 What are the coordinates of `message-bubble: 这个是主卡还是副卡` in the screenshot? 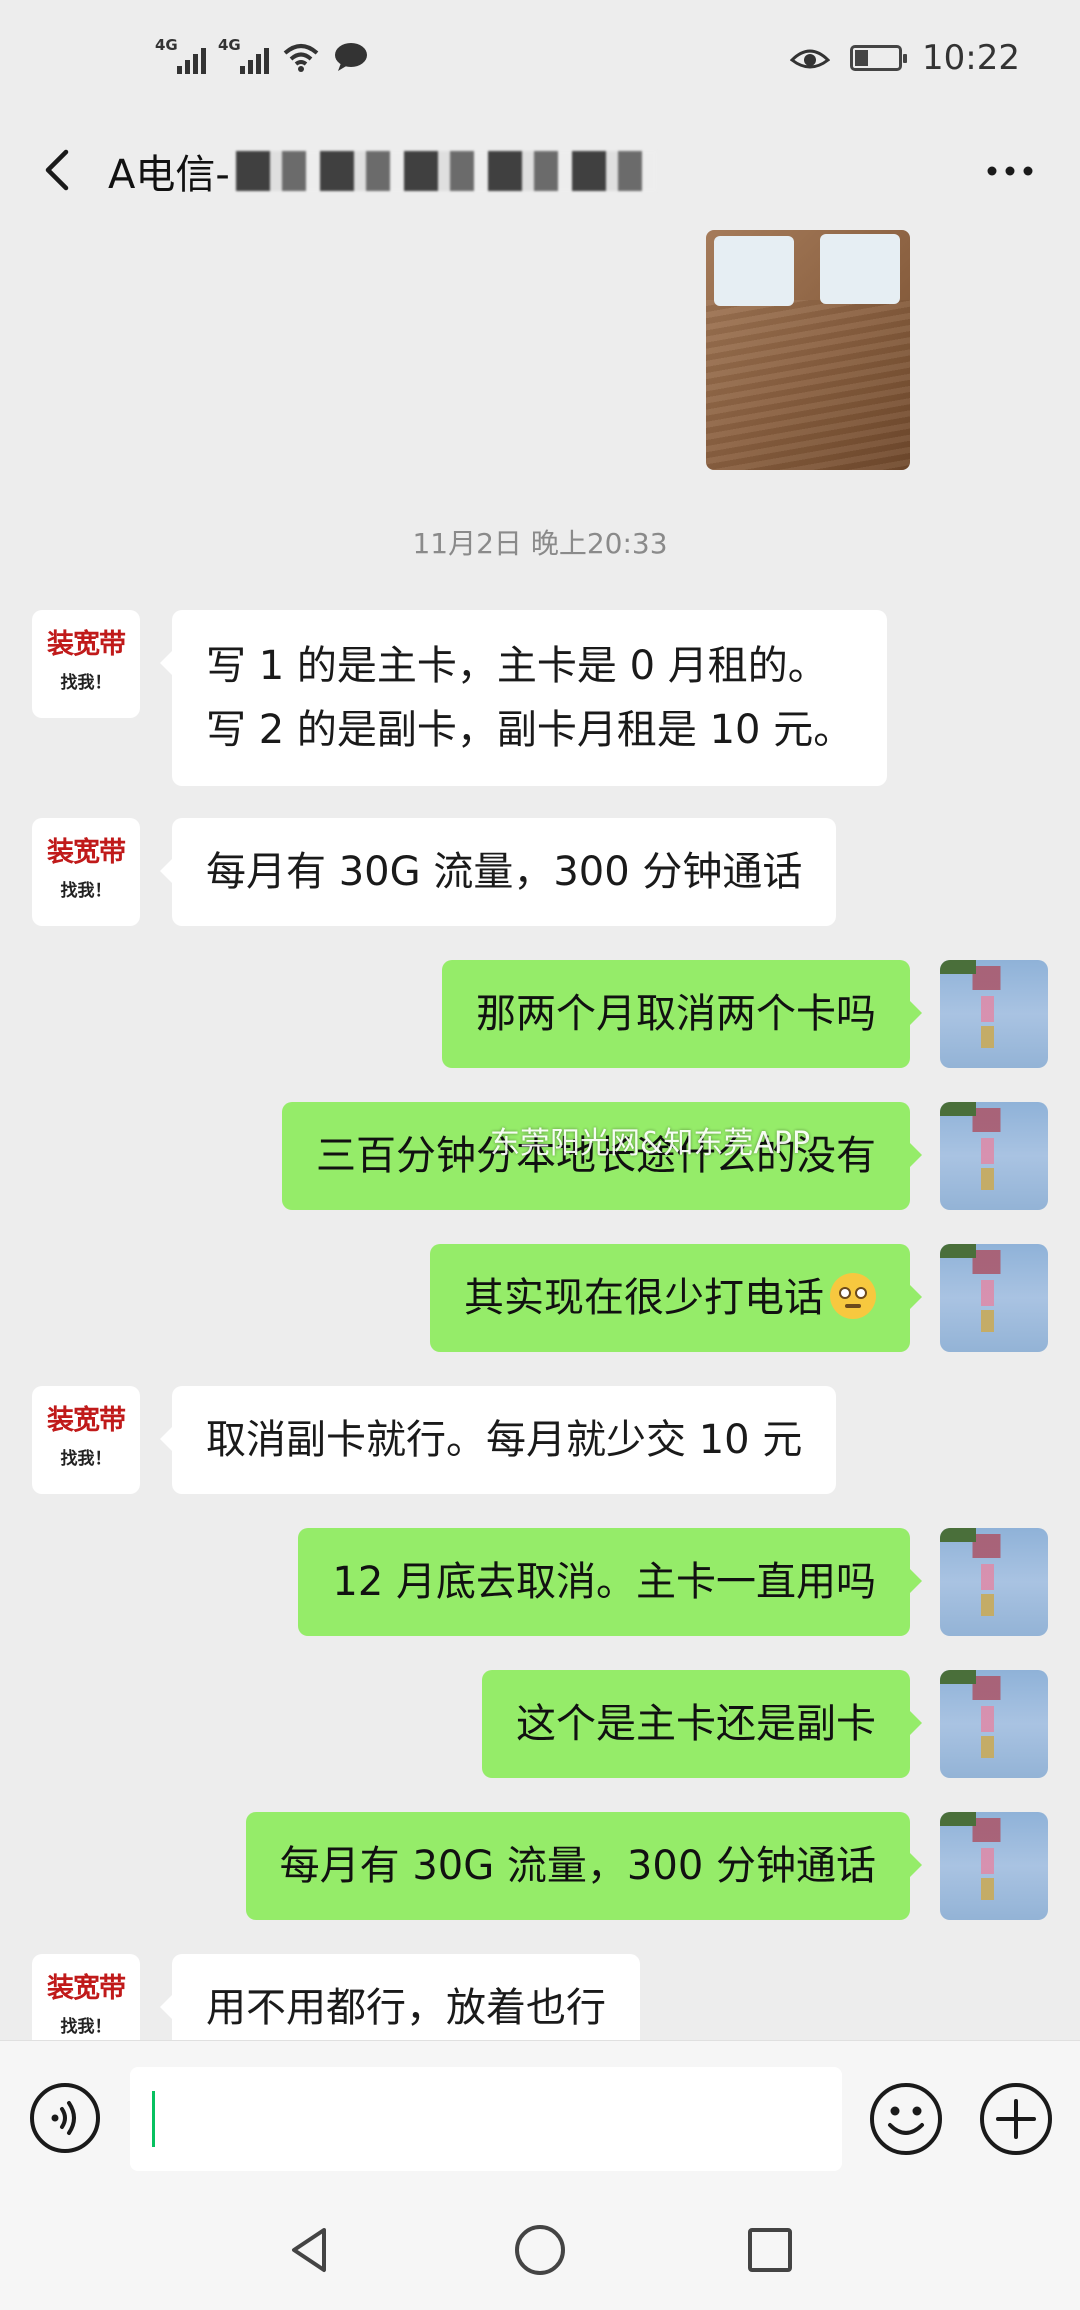 It's located at (702, 1724).